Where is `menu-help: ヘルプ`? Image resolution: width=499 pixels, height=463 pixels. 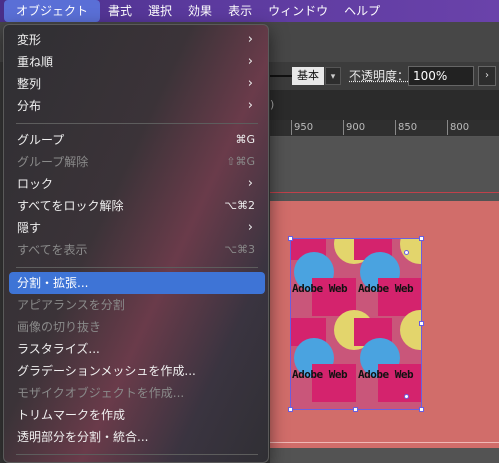
menu-help: ヘルプ is located at coordinates (362, 11).